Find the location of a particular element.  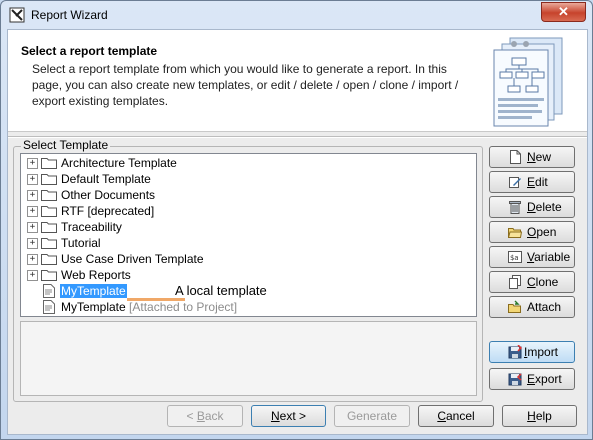

delete-button: Delete is located at coordinates (532, 207).